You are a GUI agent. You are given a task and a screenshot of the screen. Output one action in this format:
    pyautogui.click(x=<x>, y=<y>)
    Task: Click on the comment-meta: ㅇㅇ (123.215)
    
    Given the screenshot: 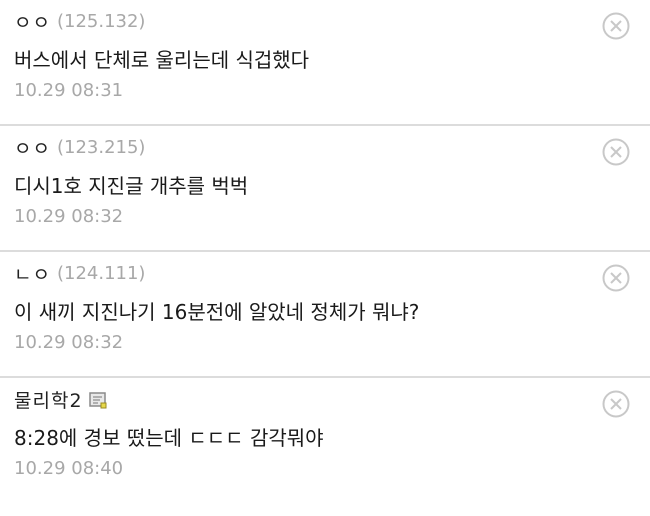 What is the action you would take?
    pyautogui.click(x=79, y=147)
    